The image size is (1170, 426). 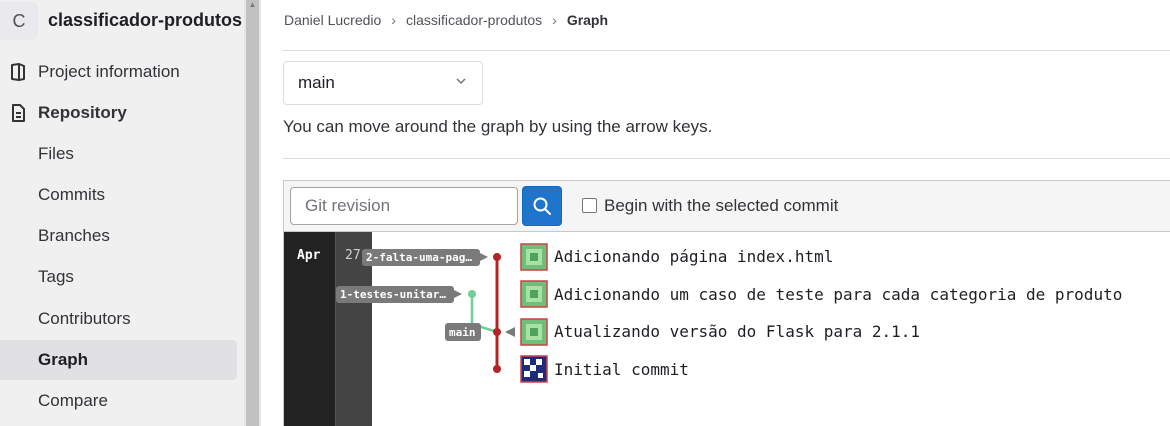 I want to click on chevron-down-icon, so click(x=461, y=81).